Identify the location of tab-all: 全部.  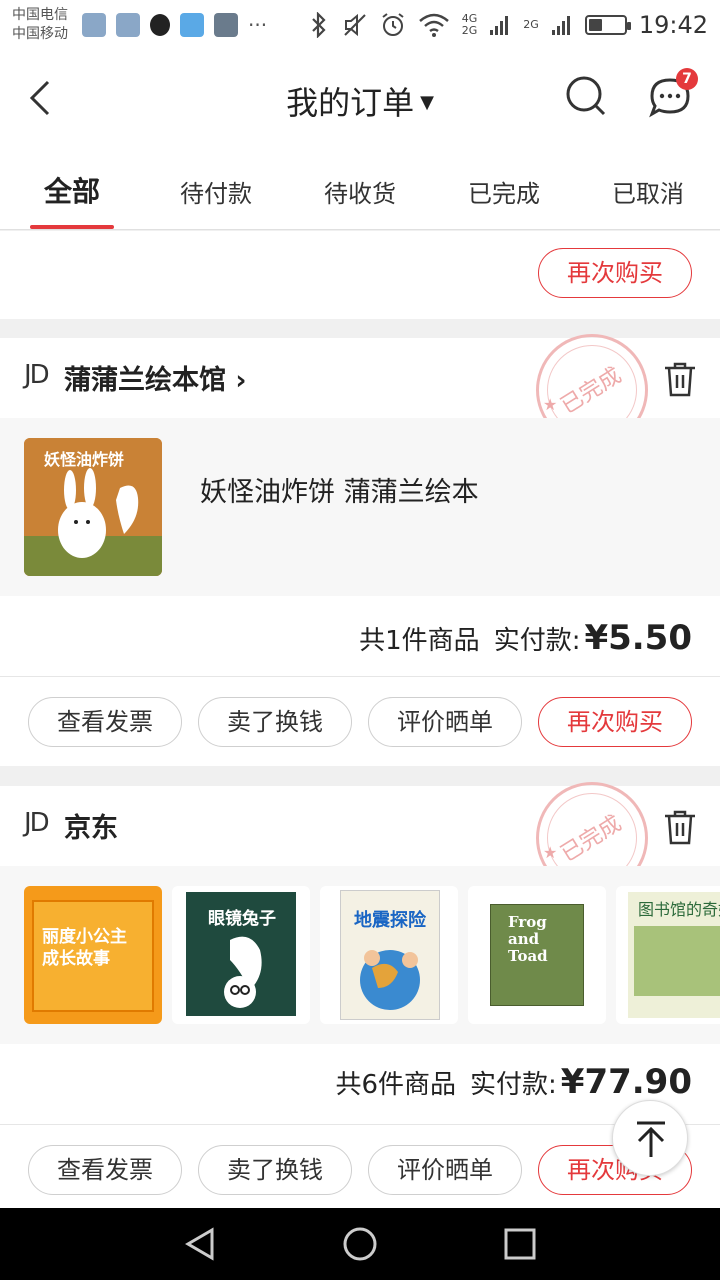
(72, 187).